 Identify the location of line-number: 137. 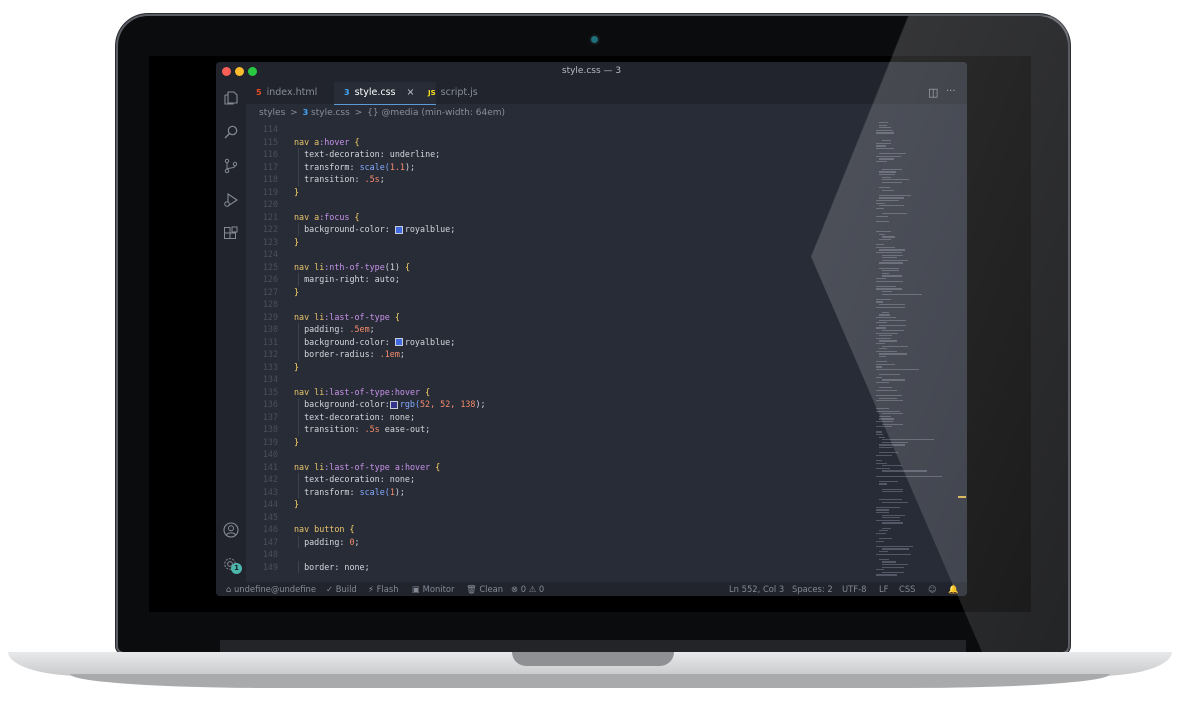
(270, 416).